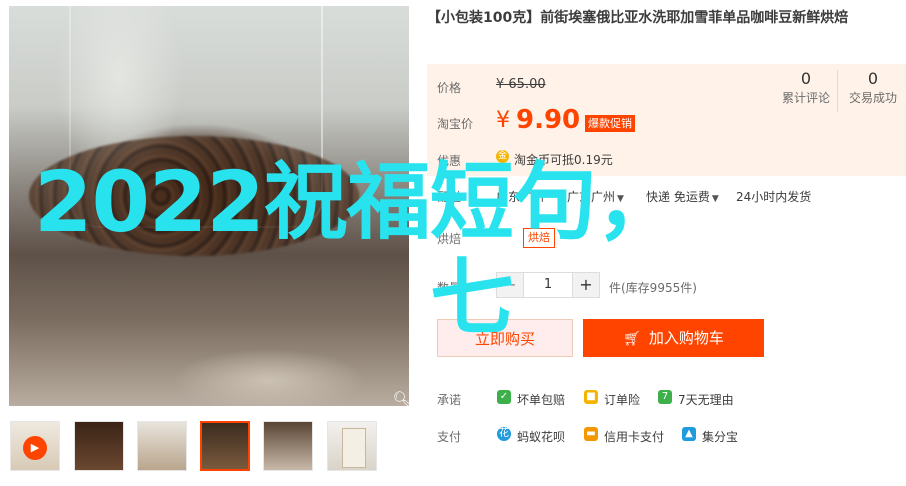 The image size is (906, 486). Describe the element at coordinates (504, 434) in the screenshot. I see `huabei-icon: 花` at that location.